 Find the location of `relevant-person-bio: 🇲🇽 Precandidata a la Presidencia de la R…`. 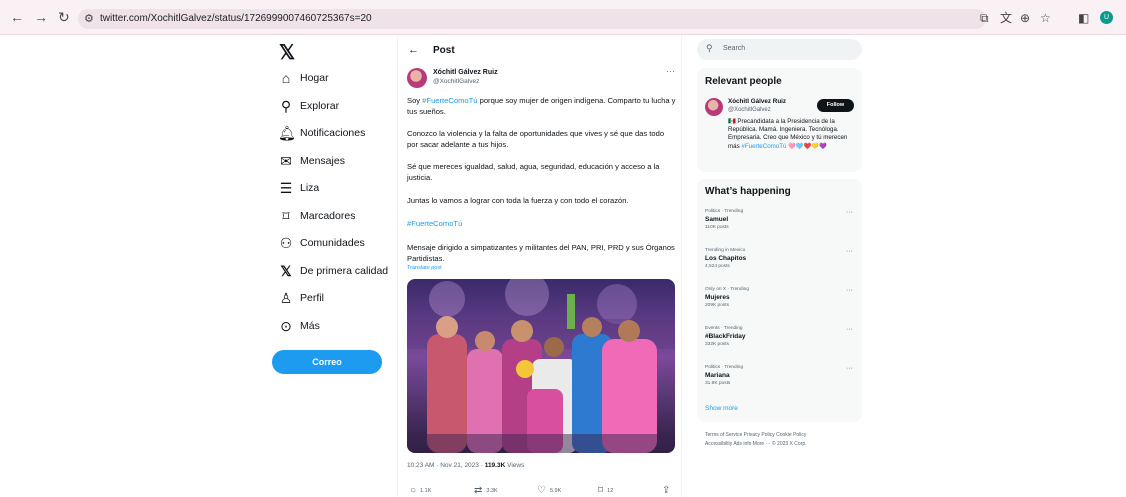

relevant-person-bio: 🇲🇽 Precandidata a la Presidencia de la R… is located at coordinates (793, 134).